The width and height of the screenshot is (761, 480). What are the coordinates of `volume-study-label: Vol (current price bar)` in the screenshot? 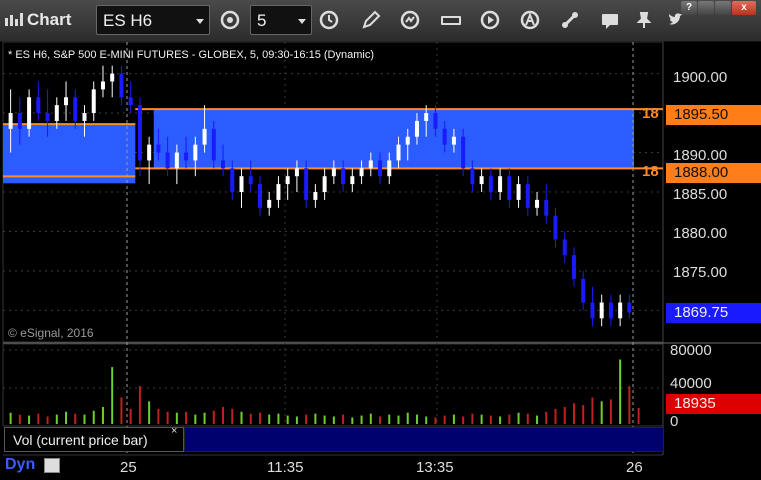 It's located at (94, 439).